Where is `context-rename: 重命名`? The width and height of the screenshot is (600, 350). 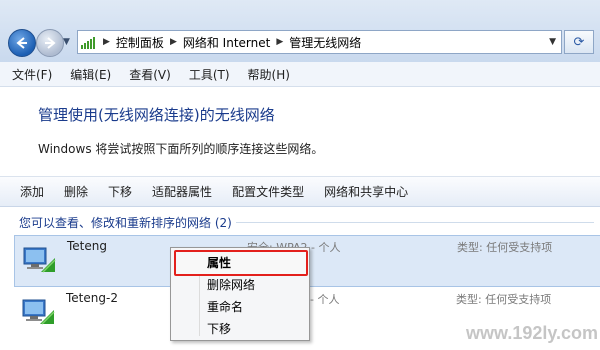
context-rename: 重命名 is located at coordinates (225, 306).